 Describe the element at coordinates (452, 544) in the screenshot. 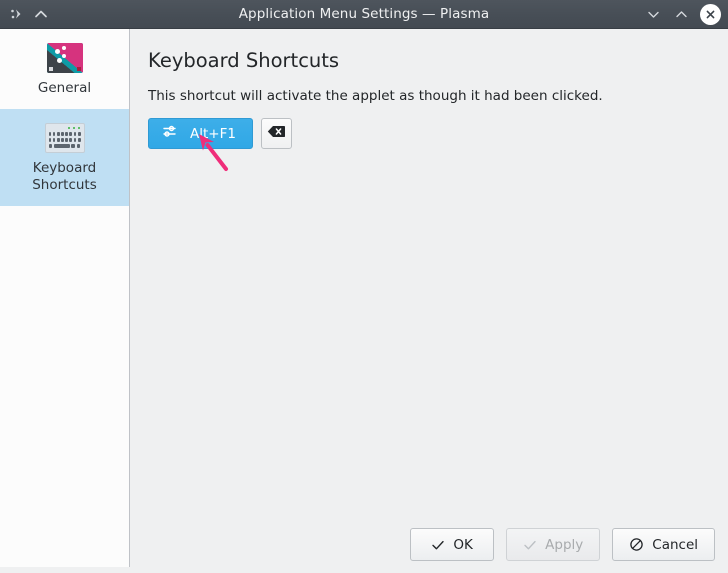

I see `ok-button: OK` at that location.